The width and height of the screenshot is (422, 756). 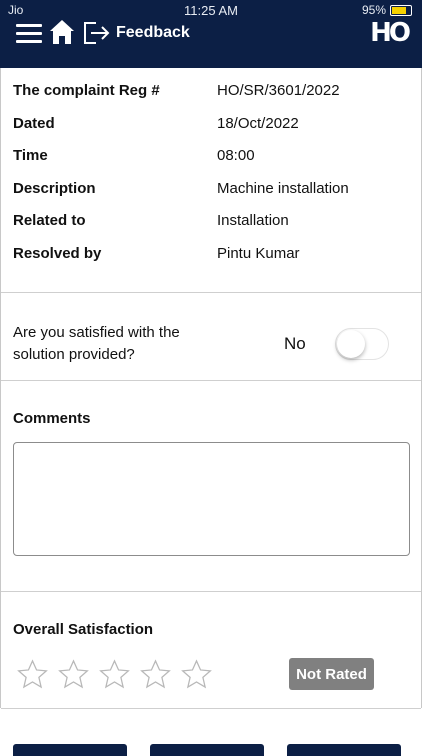 I want to click on detail-label: Dated, so click(x=34, y=123).